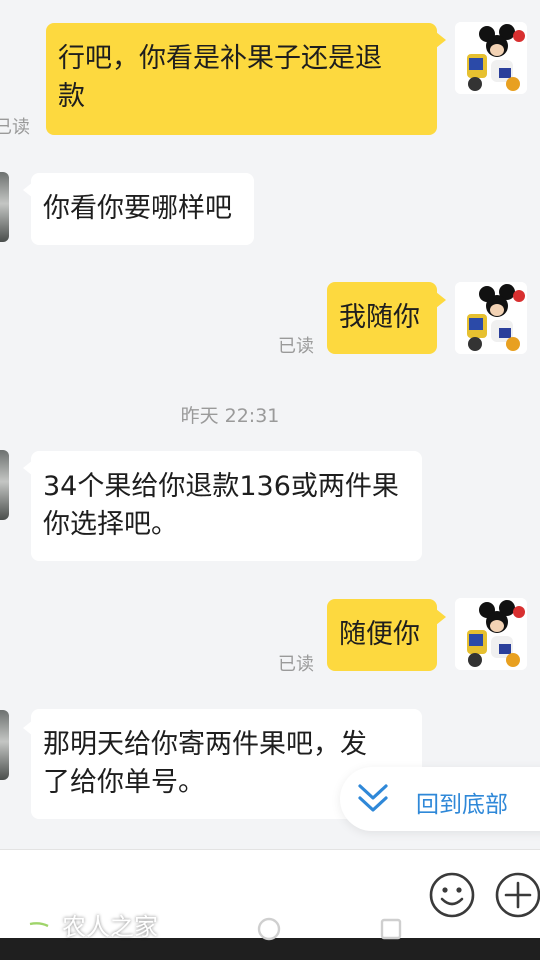  Describe the element at coordinates (230, 416) in the screenshot. I see `chat-timestamp: 昨天 22:31` at that location.